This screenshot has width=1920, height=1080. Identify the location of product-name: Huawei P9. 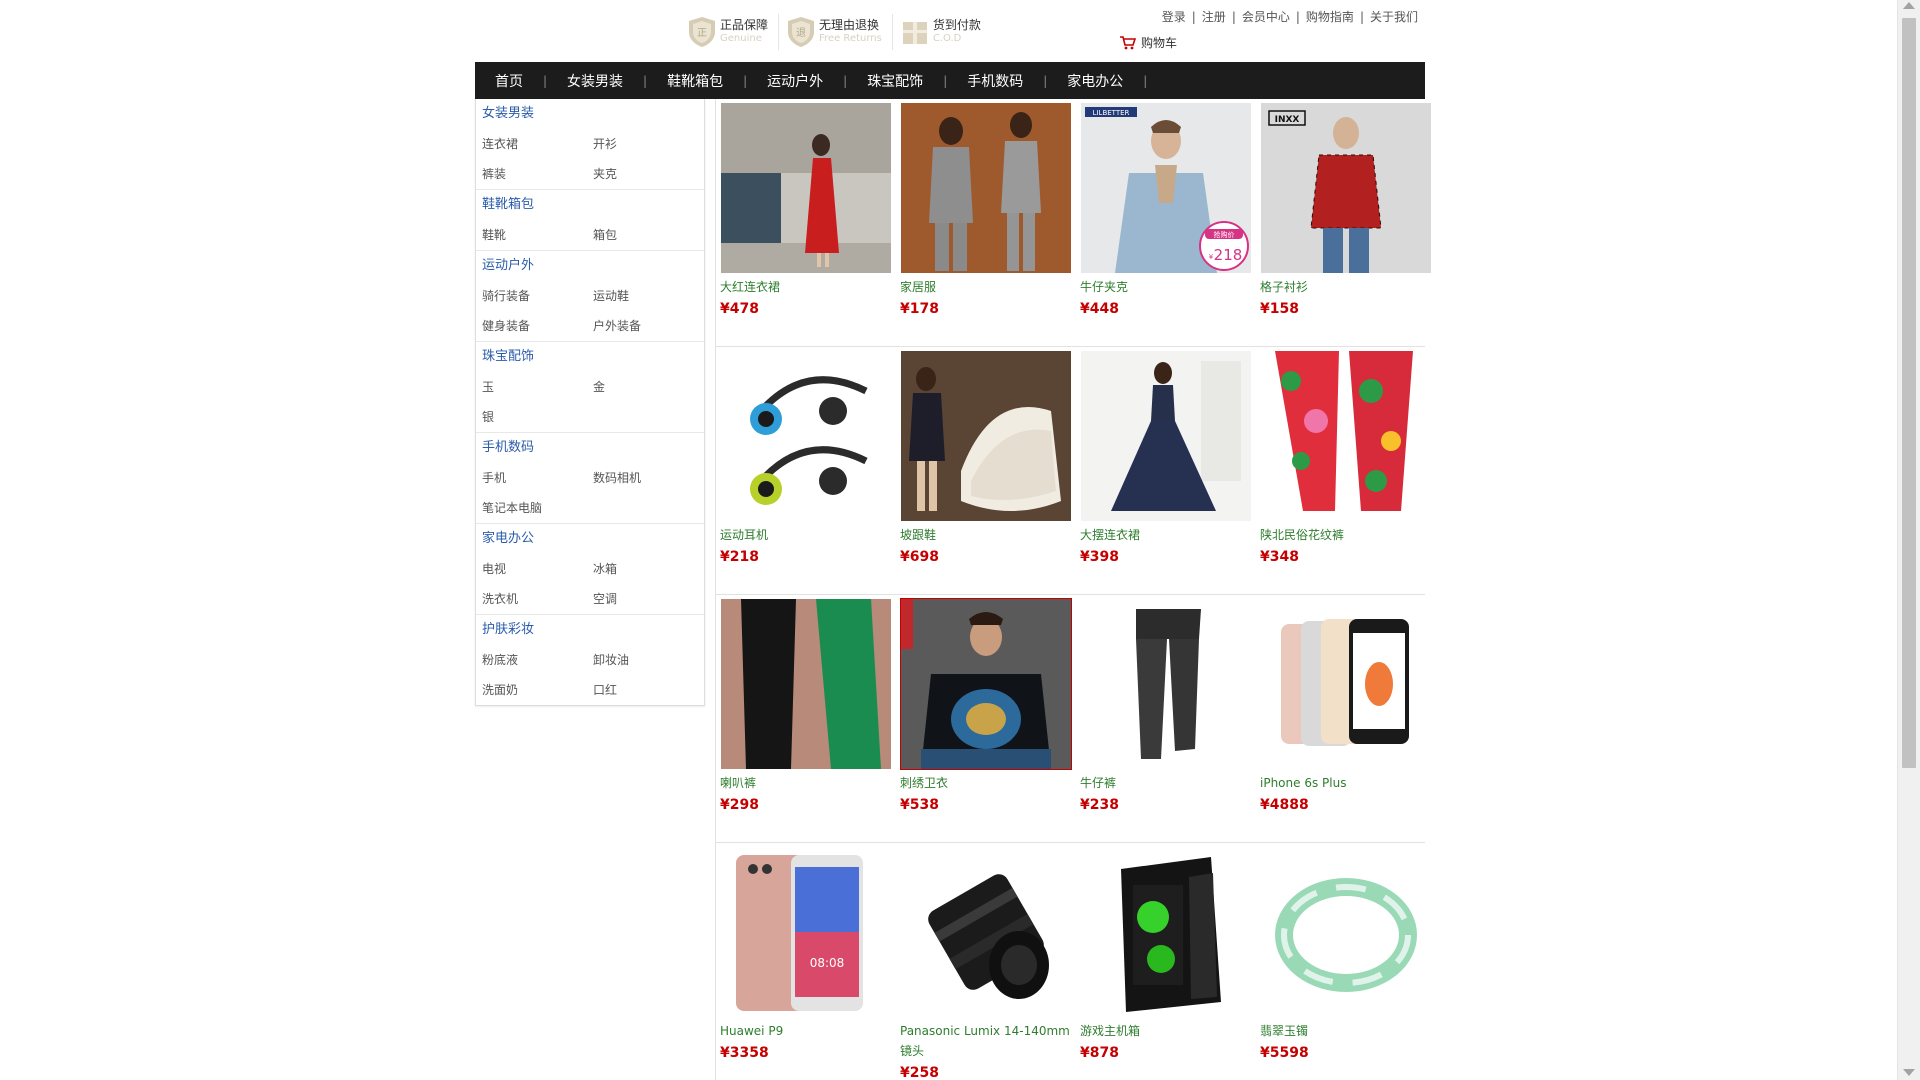
(806, 1031).